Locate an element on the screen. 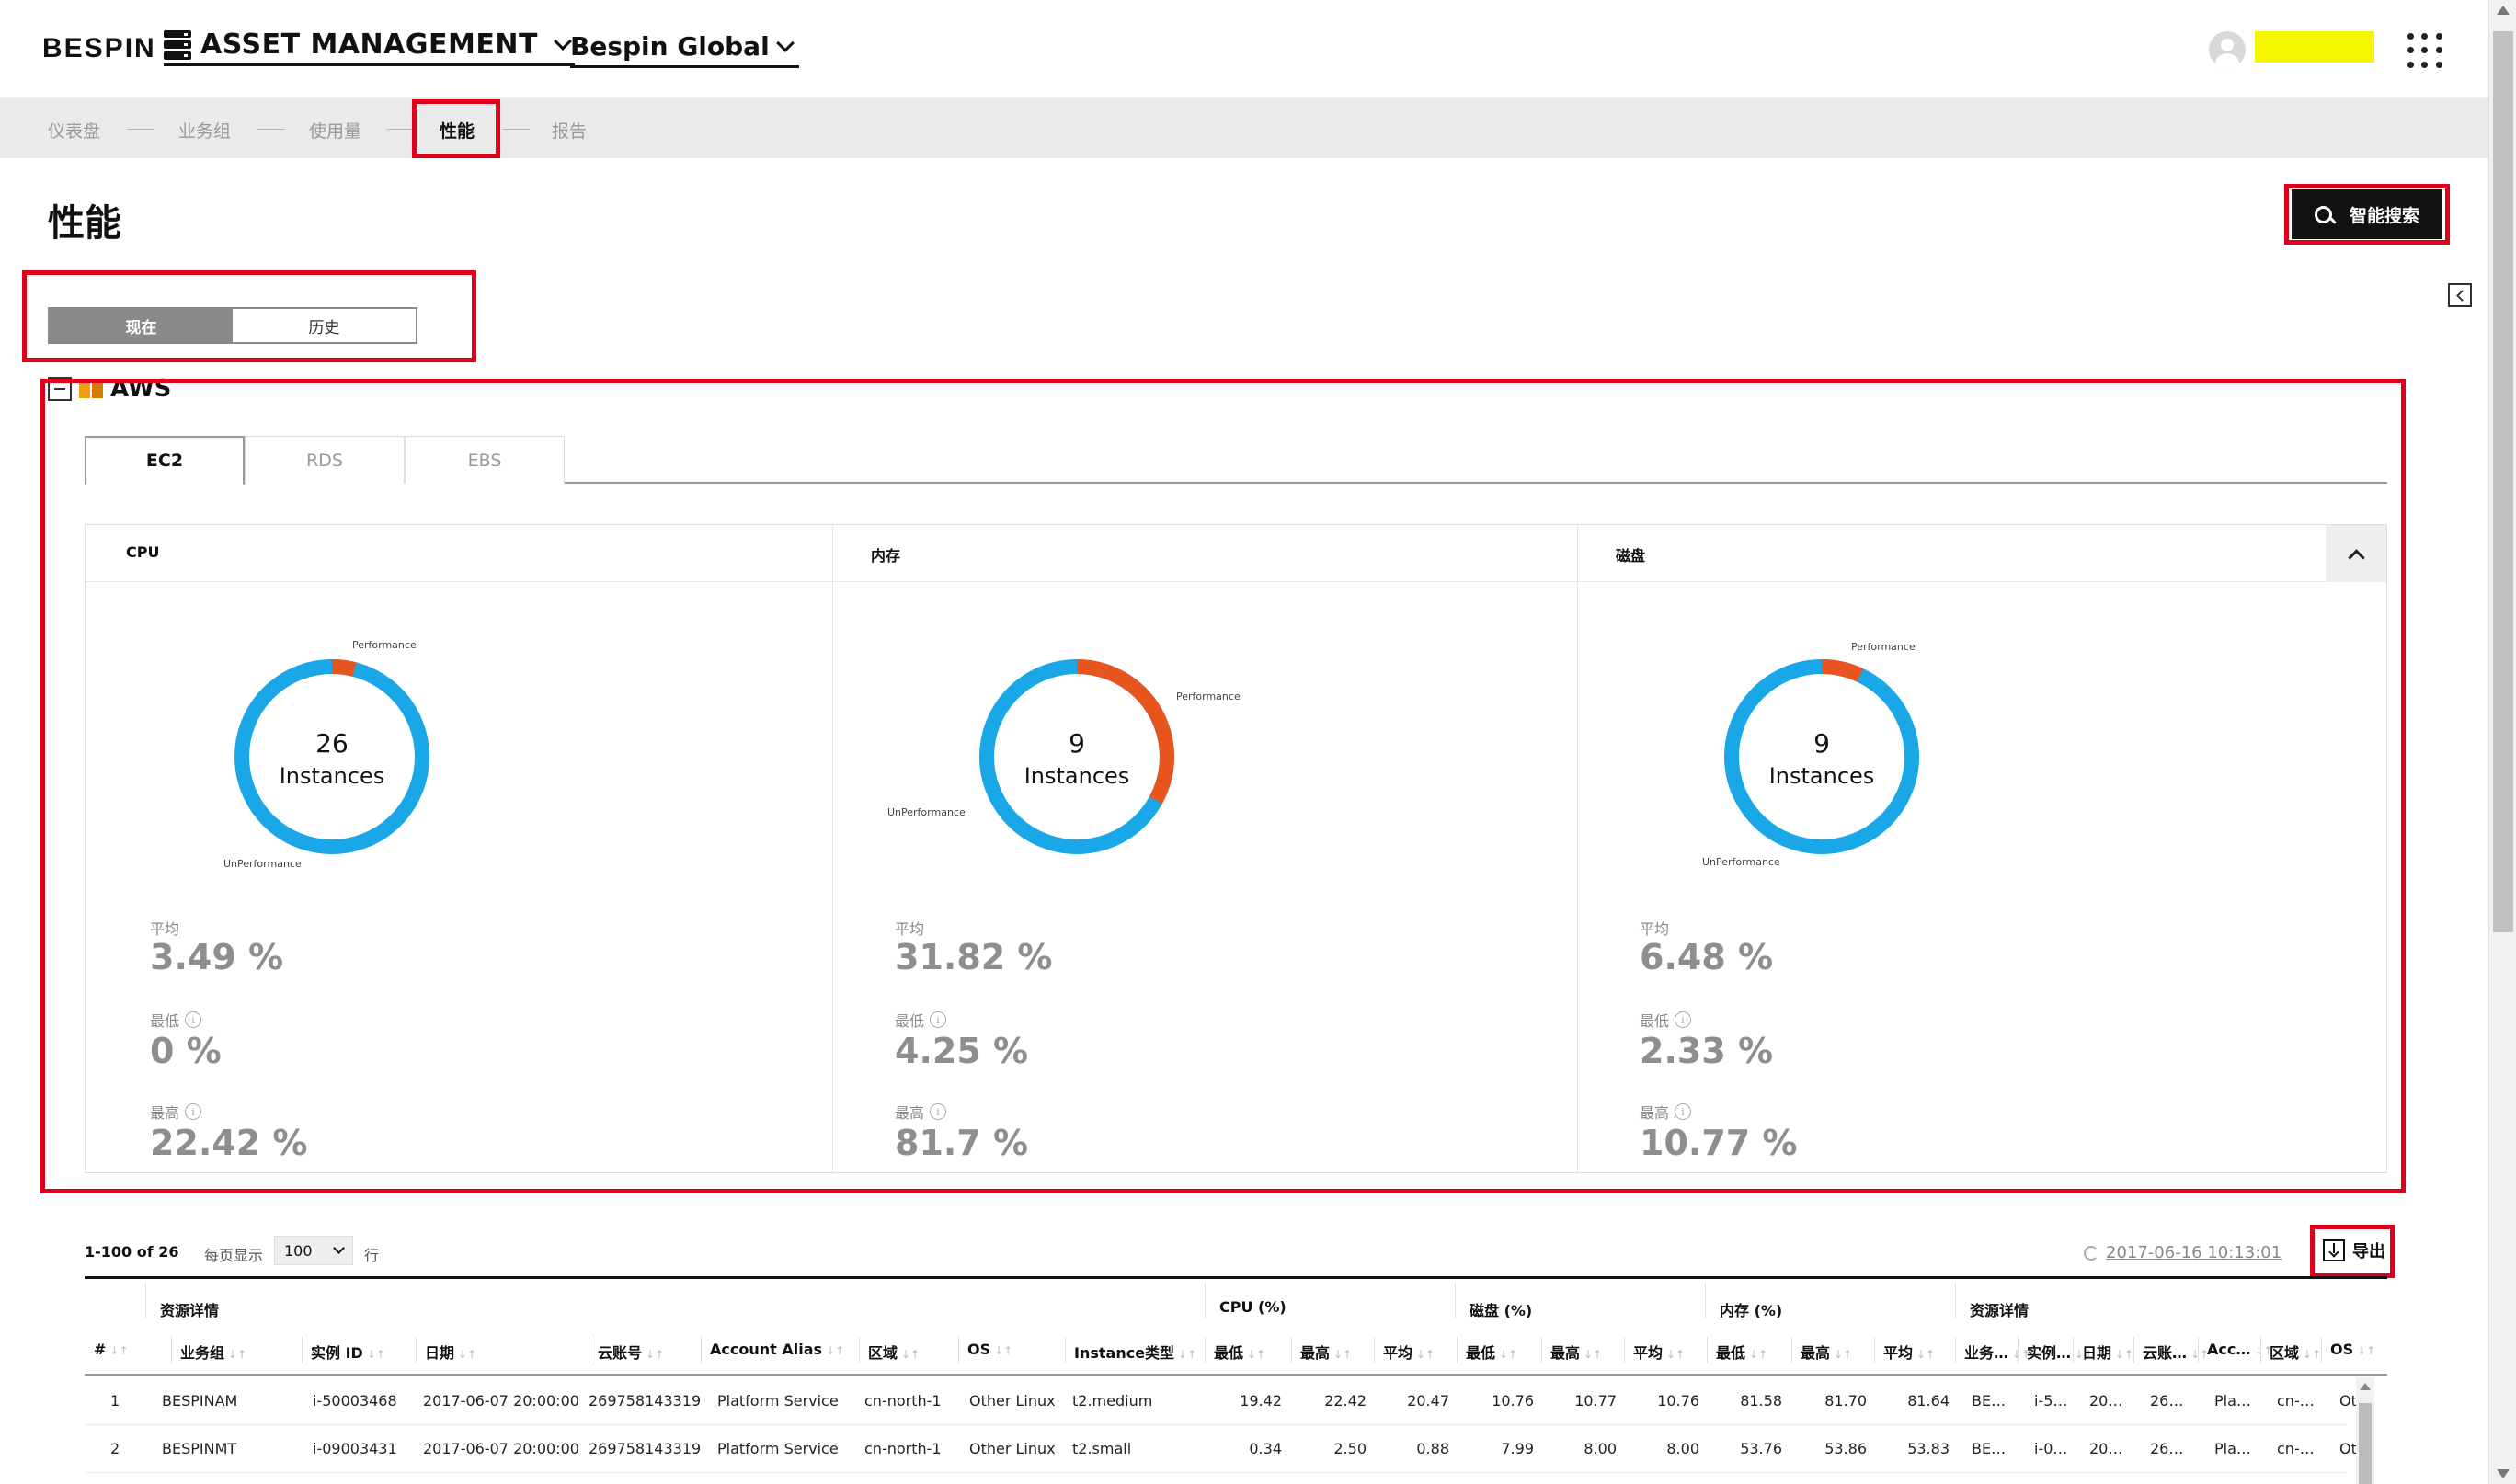  column-header: 业务组 ↓↑ is located at coordinates (213, 1352).